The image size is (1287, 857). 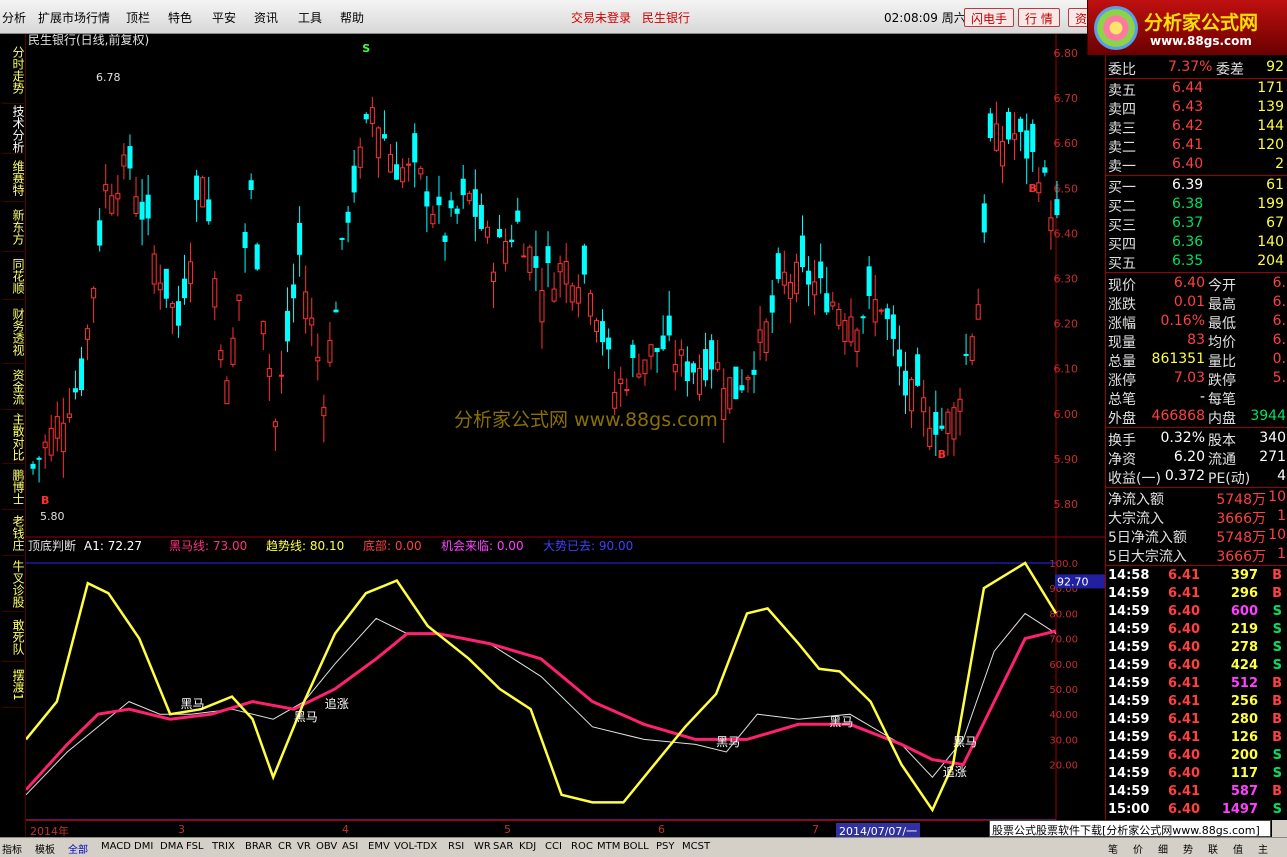 I want to click on bid-row-2: 买三 6.37 67, so click(x=1196, y=224).